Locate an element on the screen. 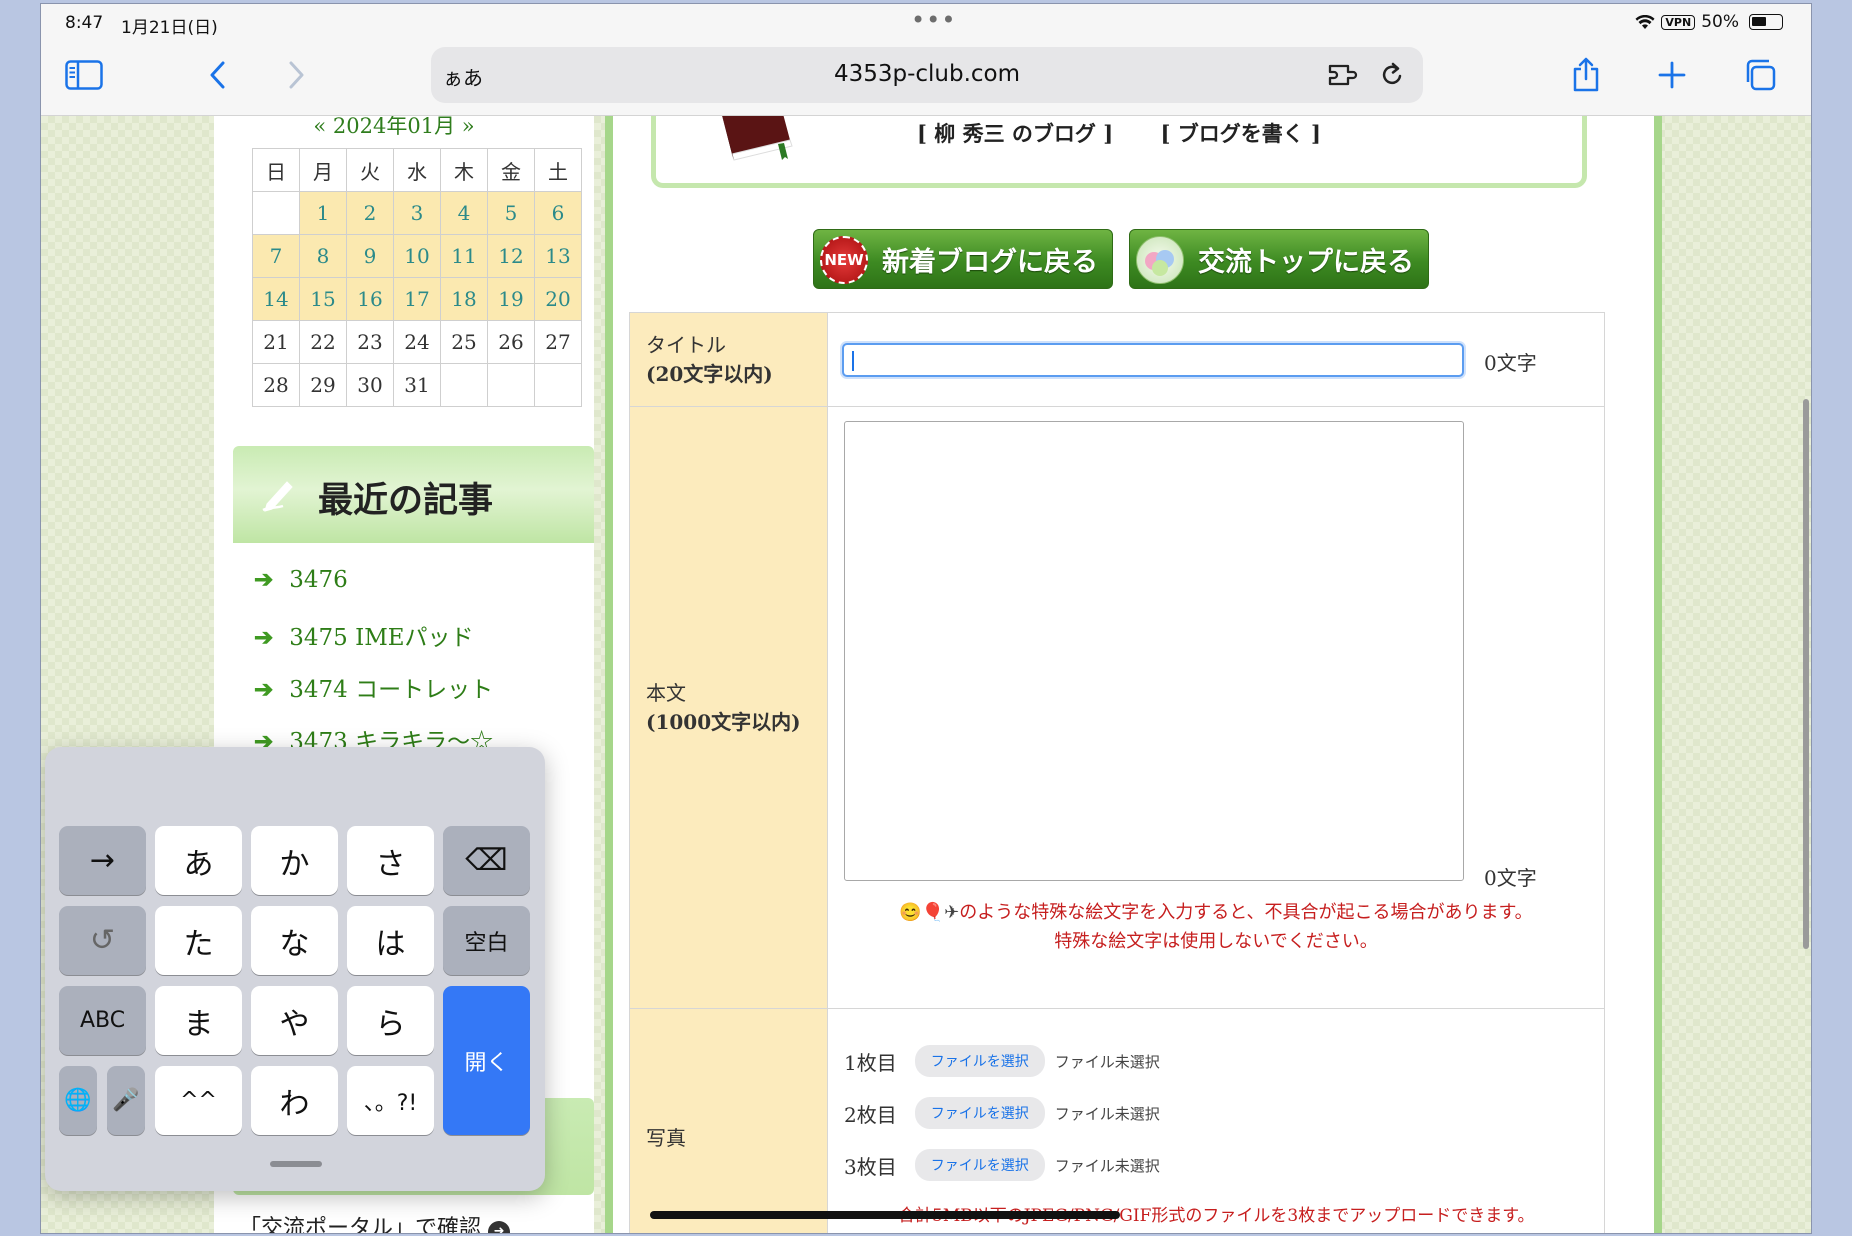 The height and width of the screenshot is (1236, 1852). page-scrollbar is located at coordinates (1806, 674).